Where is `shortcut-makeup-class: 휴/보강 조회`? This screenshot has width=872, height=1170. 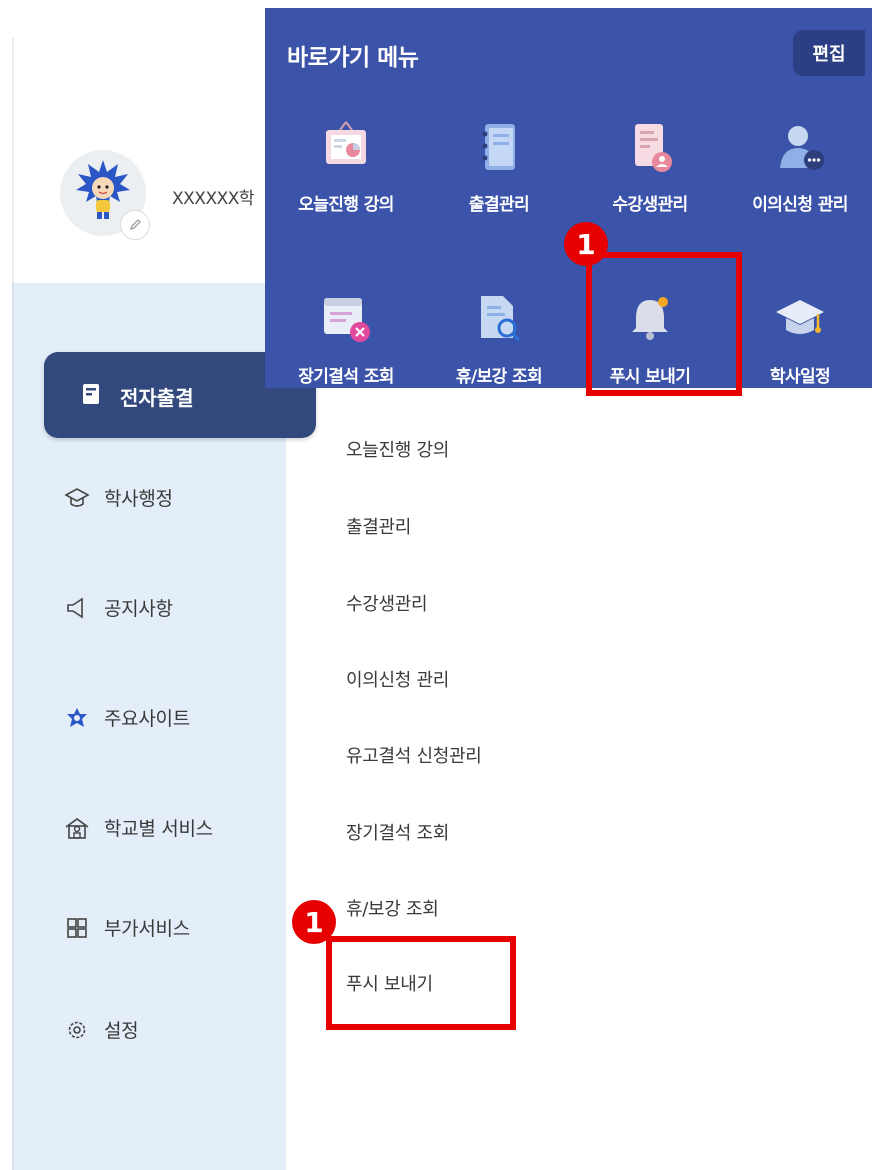 shortcut-makeup-class: 휴/보강 조회 is located at coordinates (499, 342).